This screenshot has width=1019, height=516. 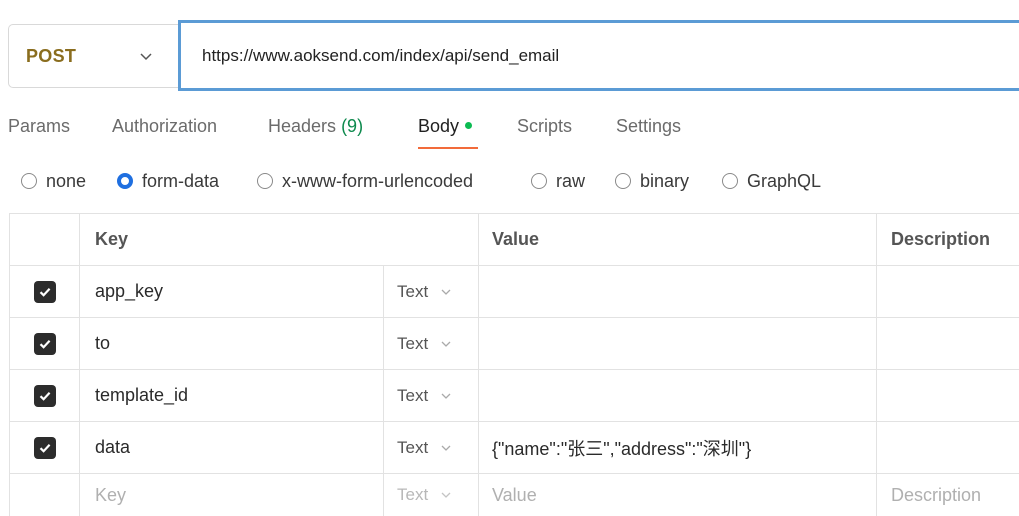 What do you see at coordinates (231, 291) in the screenshot?
I see `key-cell: app_key` at bounding box center [231, 291].